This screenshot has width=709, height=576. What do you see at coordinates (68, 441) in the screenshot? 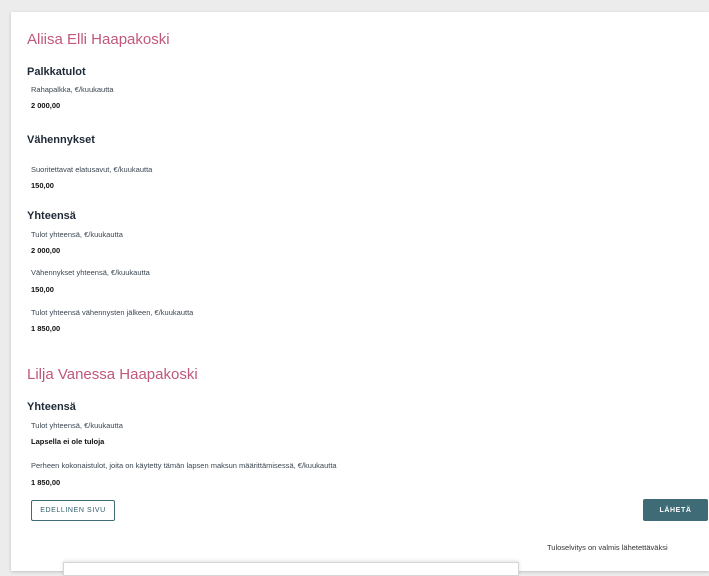
I see `child-income-value: Lapsella ei ole tuloja` at bounding box center [68, 441].